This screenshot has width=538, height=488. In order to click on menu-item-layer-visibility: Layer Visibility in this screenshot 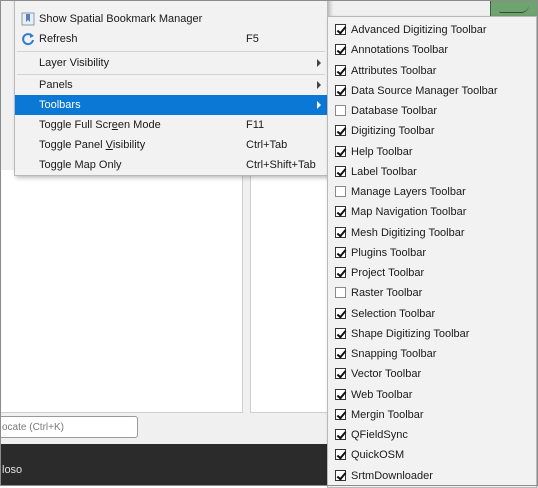, I will do `click(171, 63)`.